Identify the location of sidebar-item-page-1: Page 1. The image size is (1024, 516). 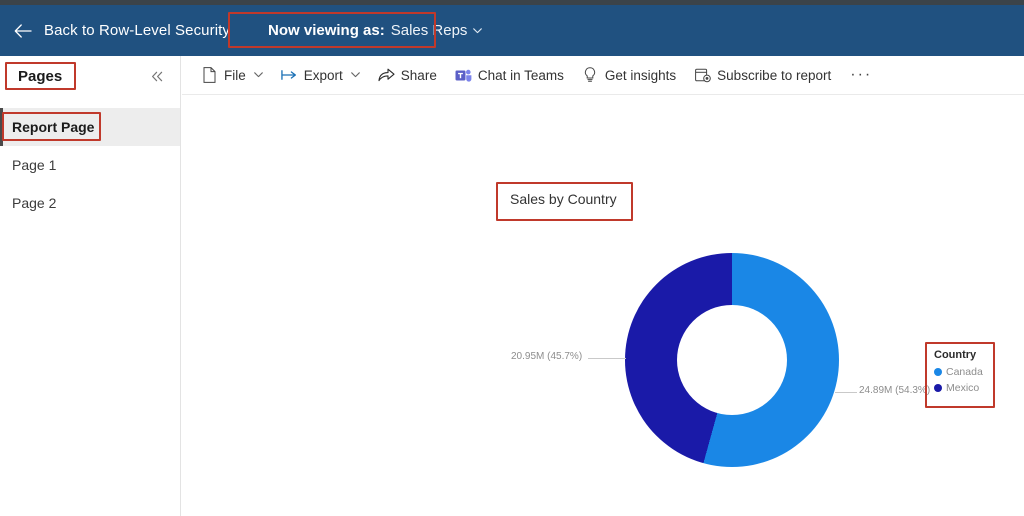
(90, 165).